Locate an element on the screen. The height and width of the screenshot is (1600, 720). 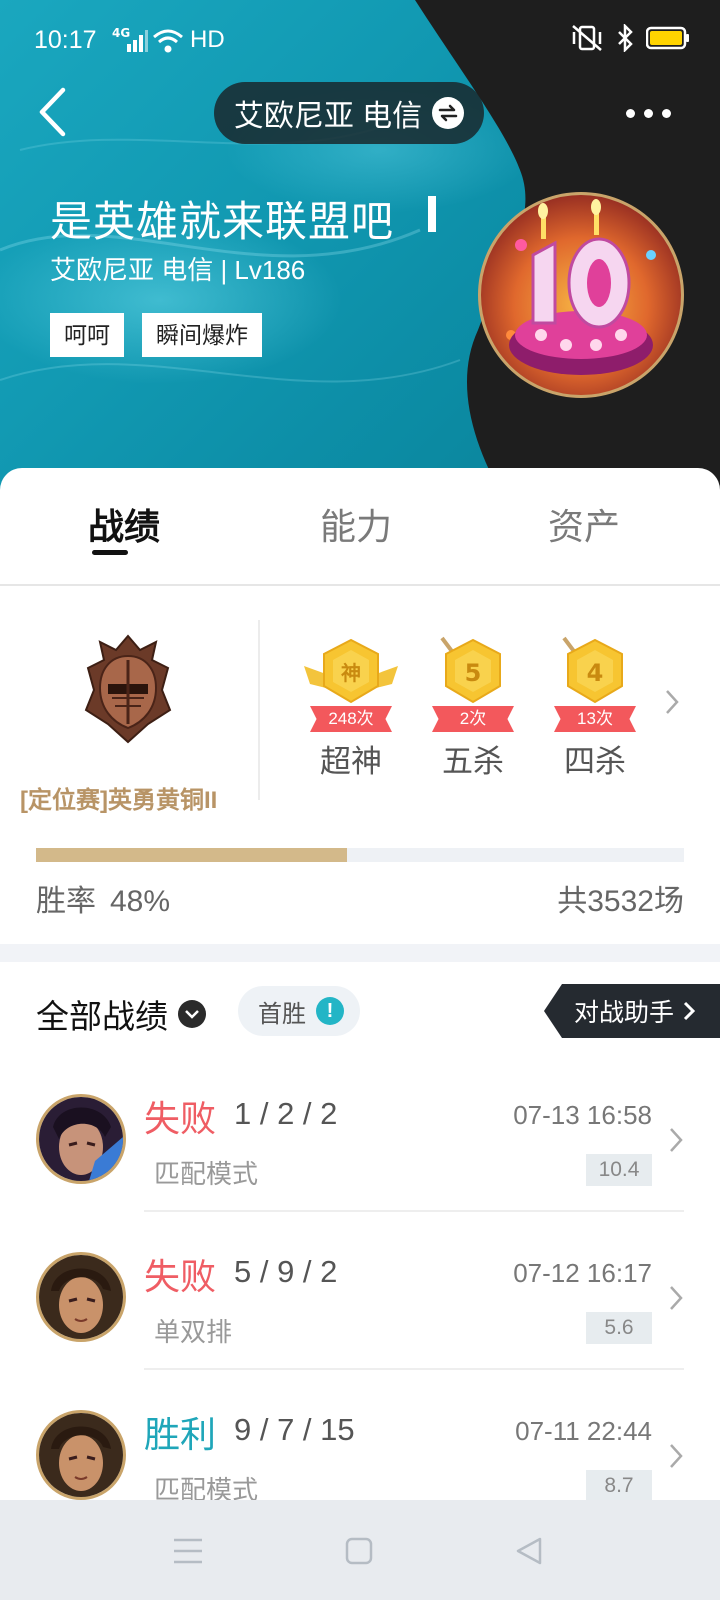
achievement-label: 五杀 is located at coordinates (473, 761).